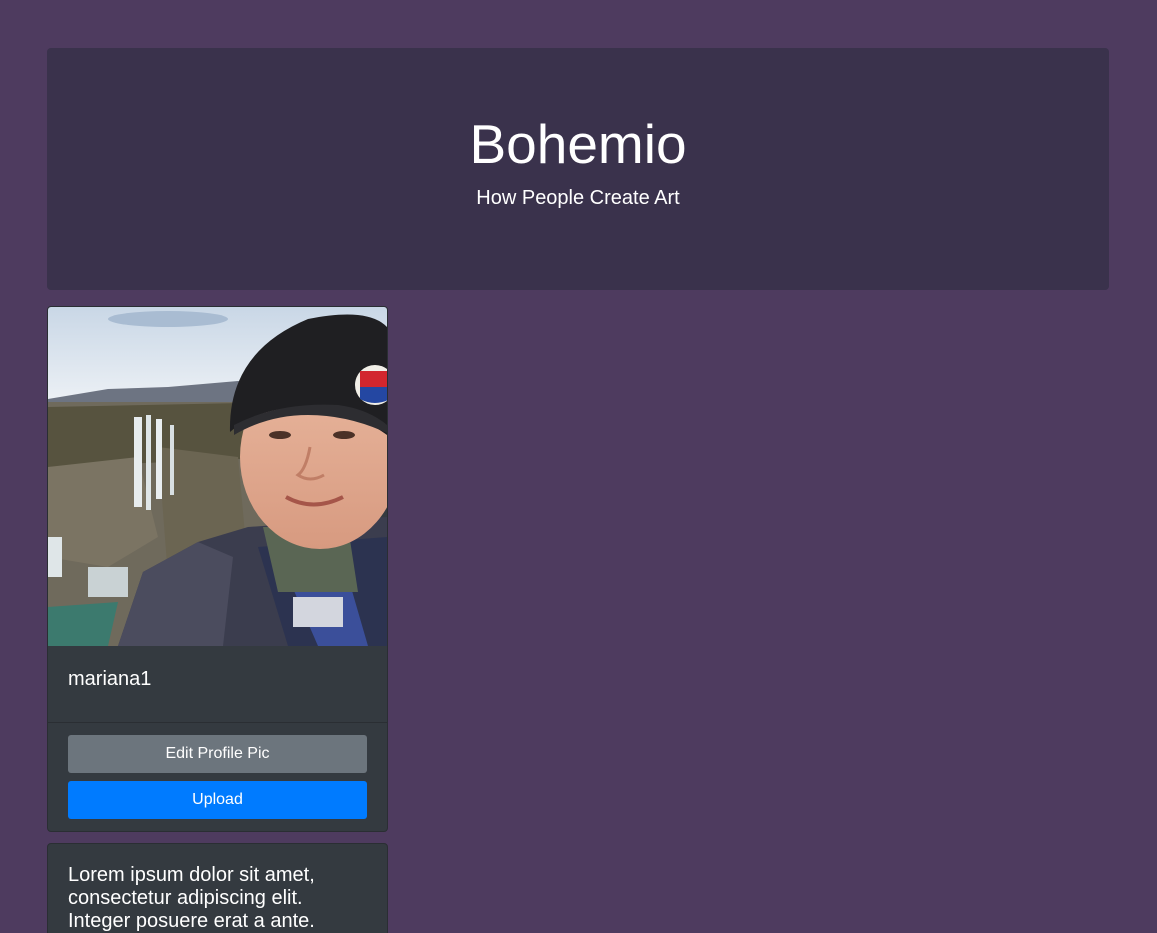 This screenshot has width=1157, height=933. I want to click on site-subtitle: How People Create Art, so click(578, 198).